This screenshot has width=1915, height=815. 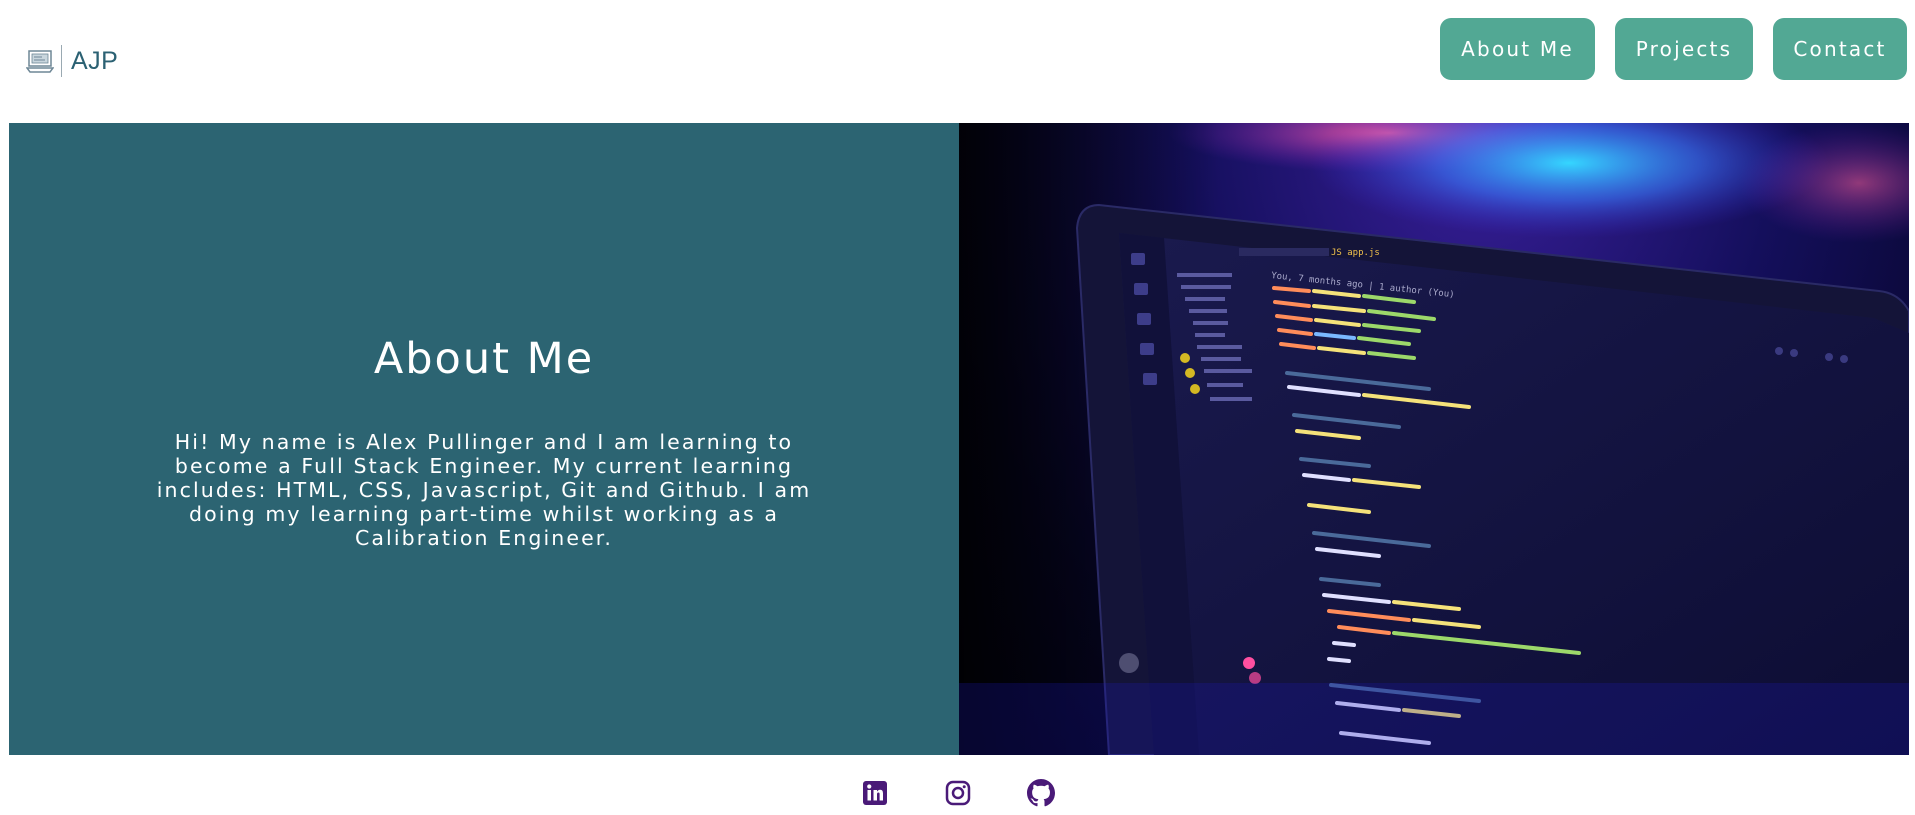 I want to click on logo-divider, so click(x=61, y=61).